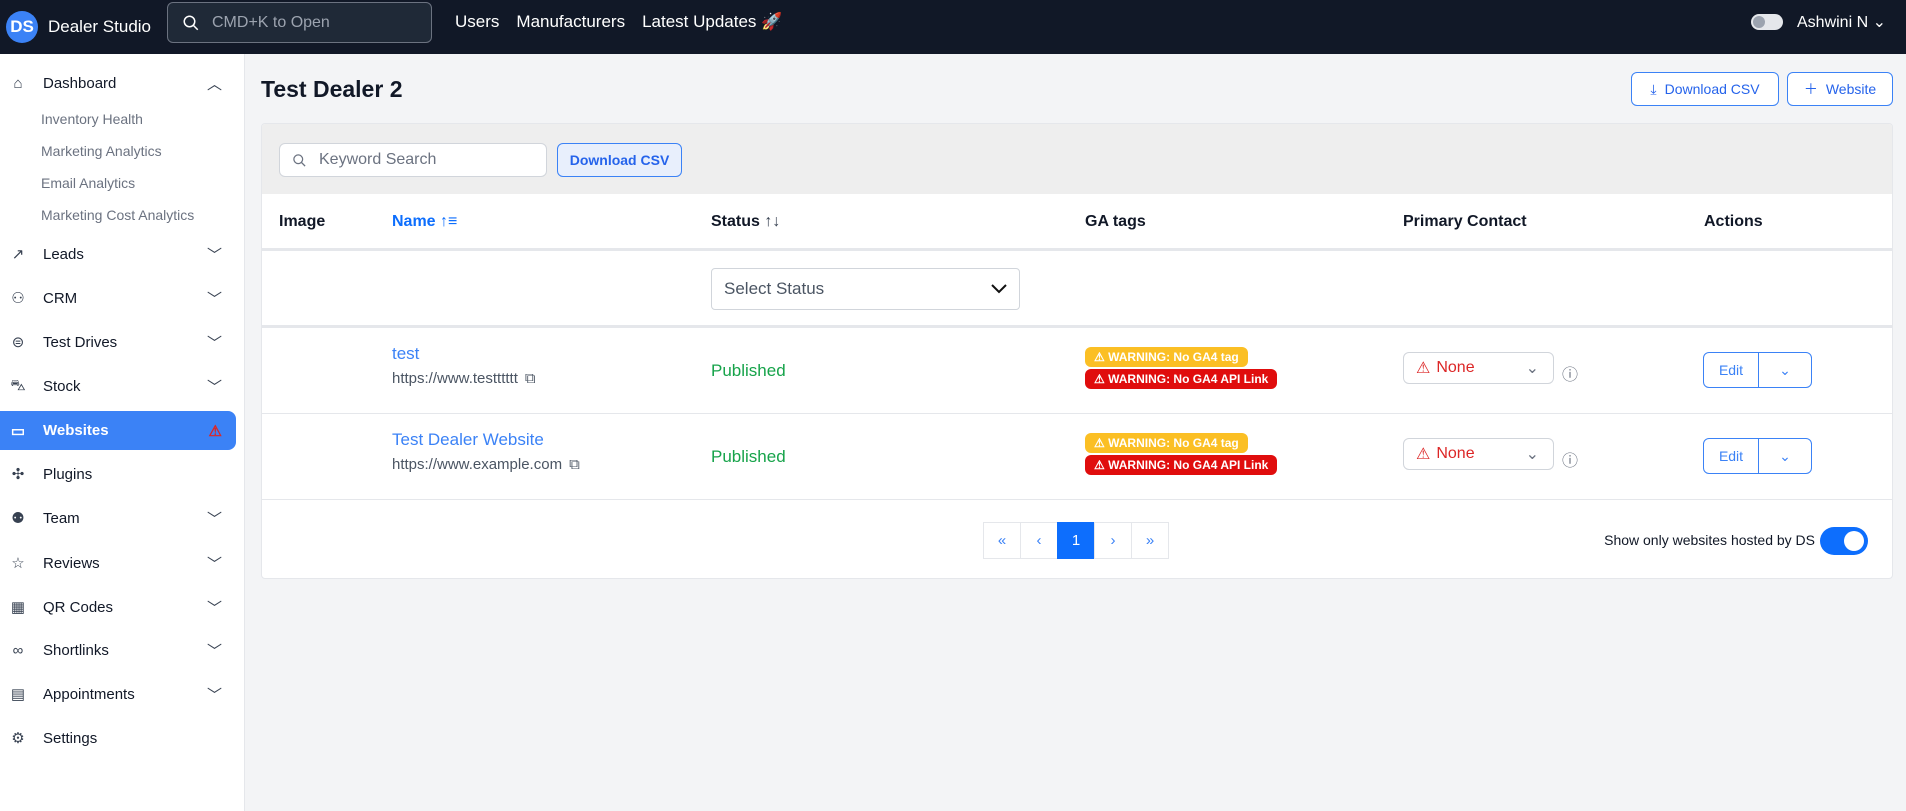 The image size is (1906, 811). Describe the element at coordinates (118, 563) in the screenshot. I see `sidebar-item-reviews: ☆ Reviews ﹀` at that location.